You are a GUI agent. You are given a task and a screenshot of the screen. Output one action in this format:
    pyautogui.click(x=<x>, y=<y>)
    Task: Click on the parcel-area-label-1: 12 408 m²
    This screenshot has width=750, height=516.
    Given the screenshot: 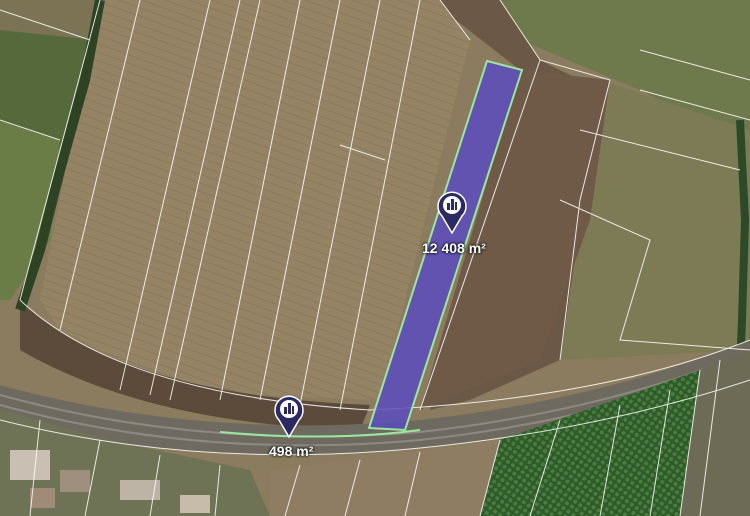 What is the action you would take?
    pyautogui.click(x=454, y=248)
    